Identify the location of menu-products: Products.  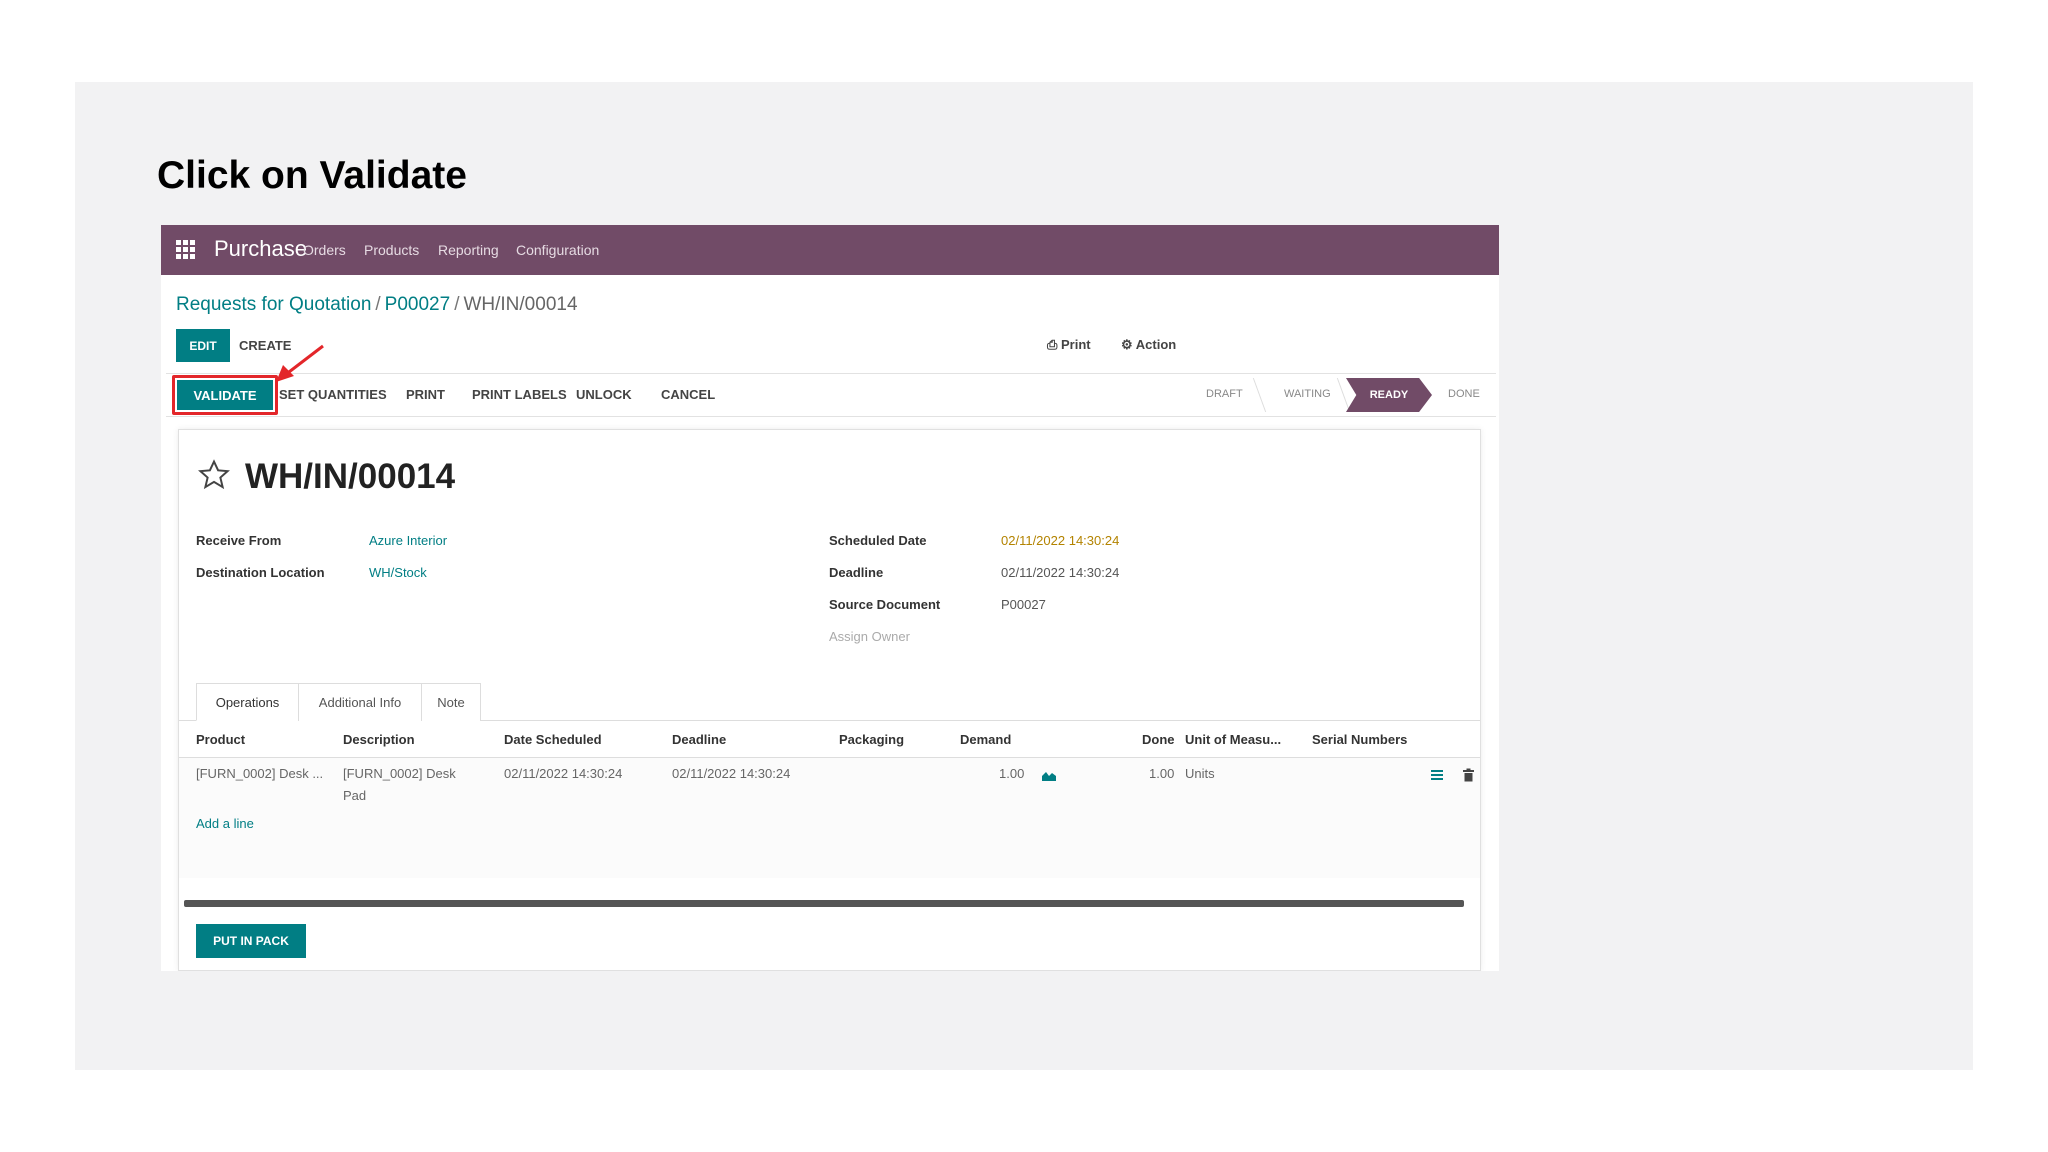
(391, 250).